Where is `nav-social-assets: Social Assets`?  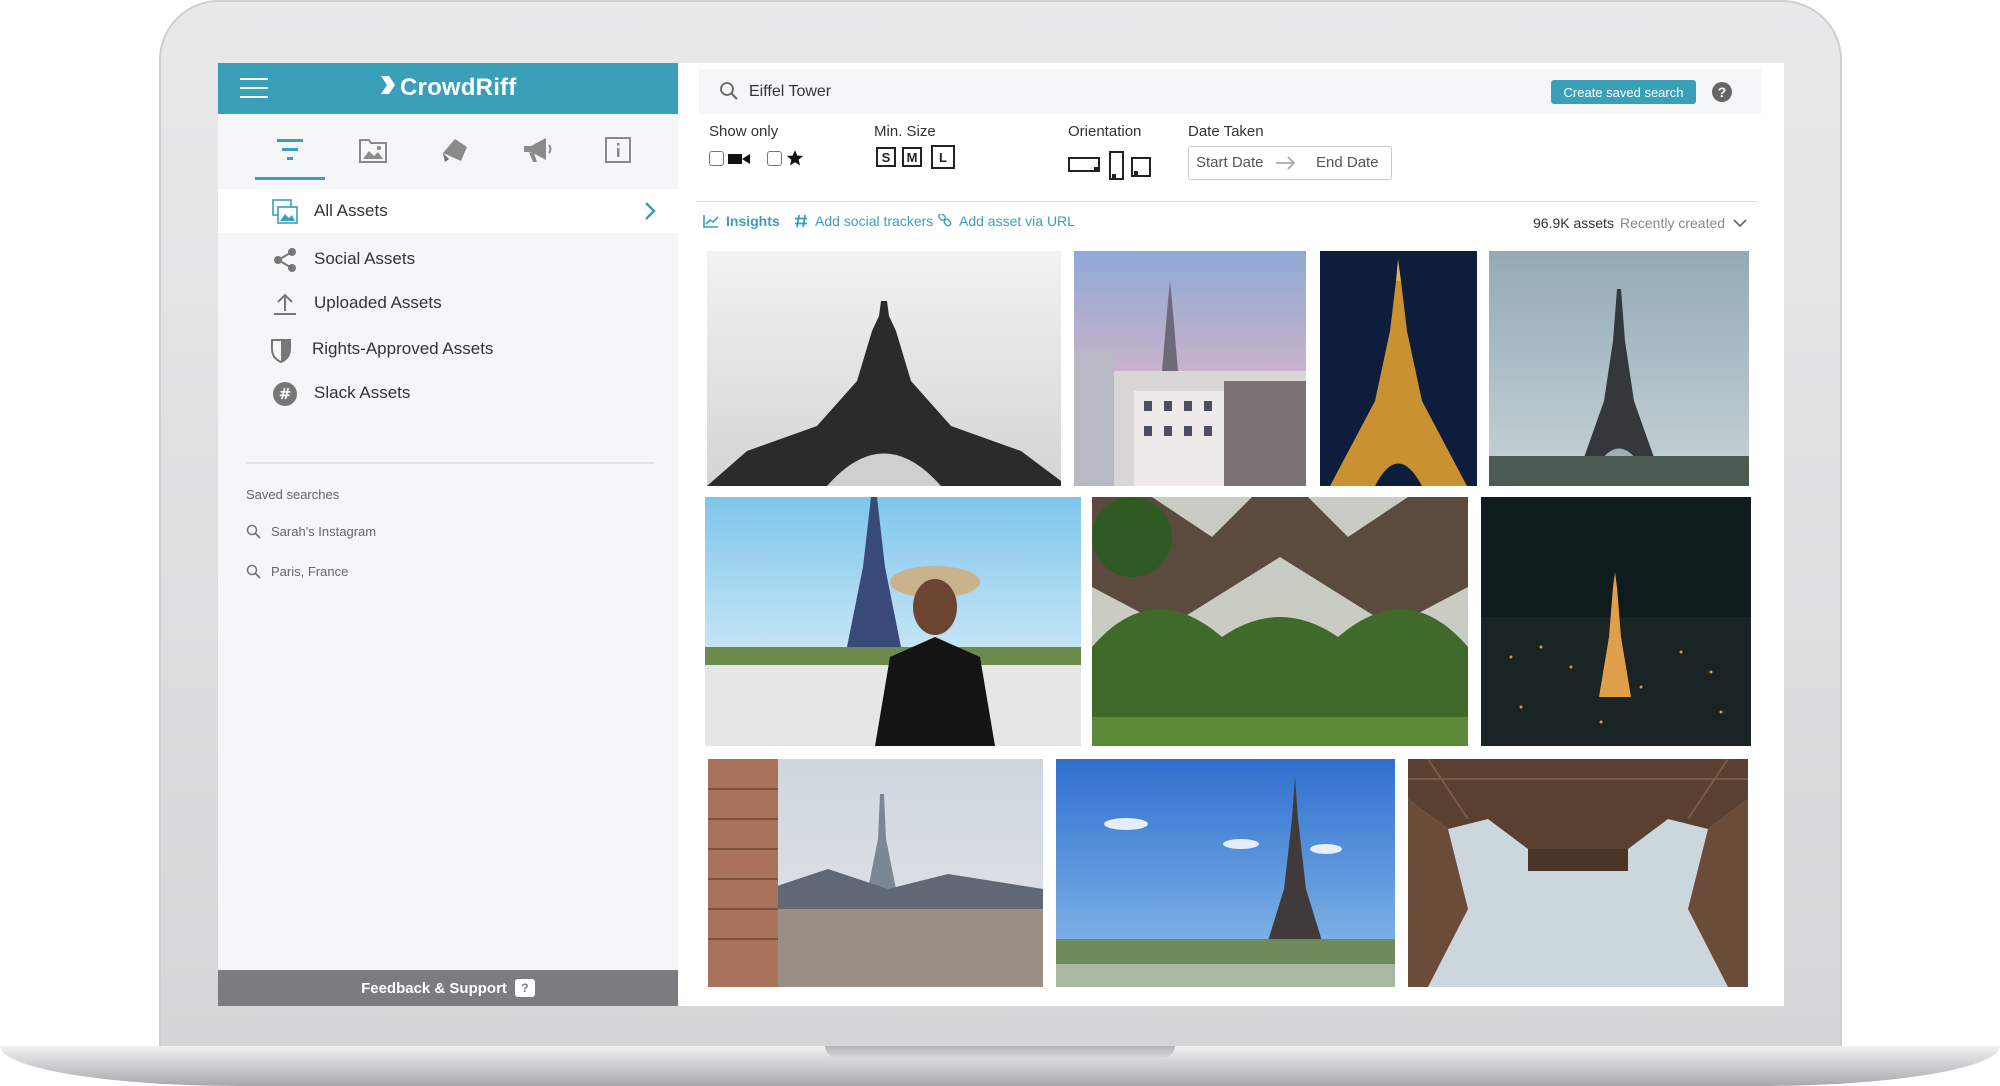
nav-social-assets: Social Assets is located at coordinates (448, 259).